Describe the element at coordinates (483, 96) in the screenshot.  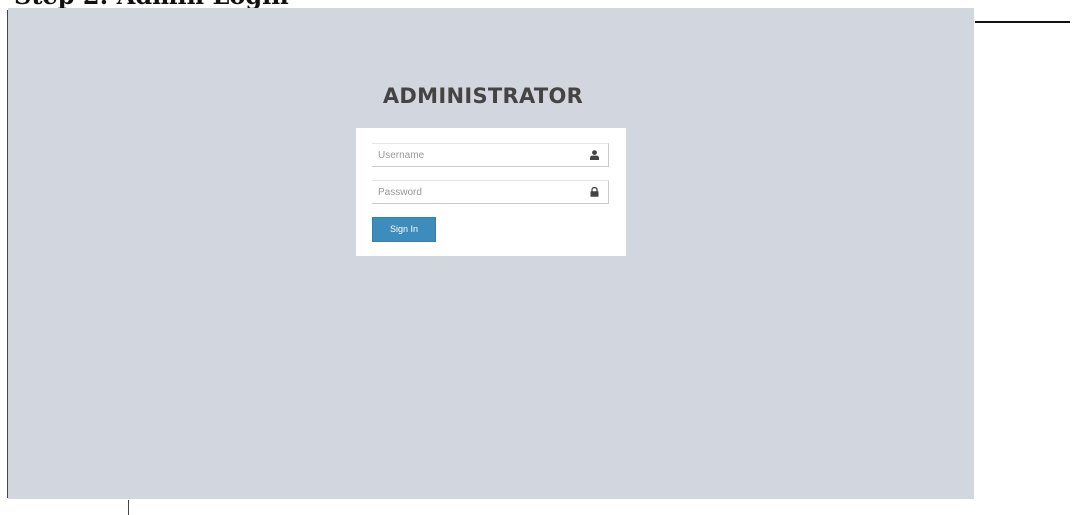
I see `admin-title: ADMINISTRATOR` at that location.